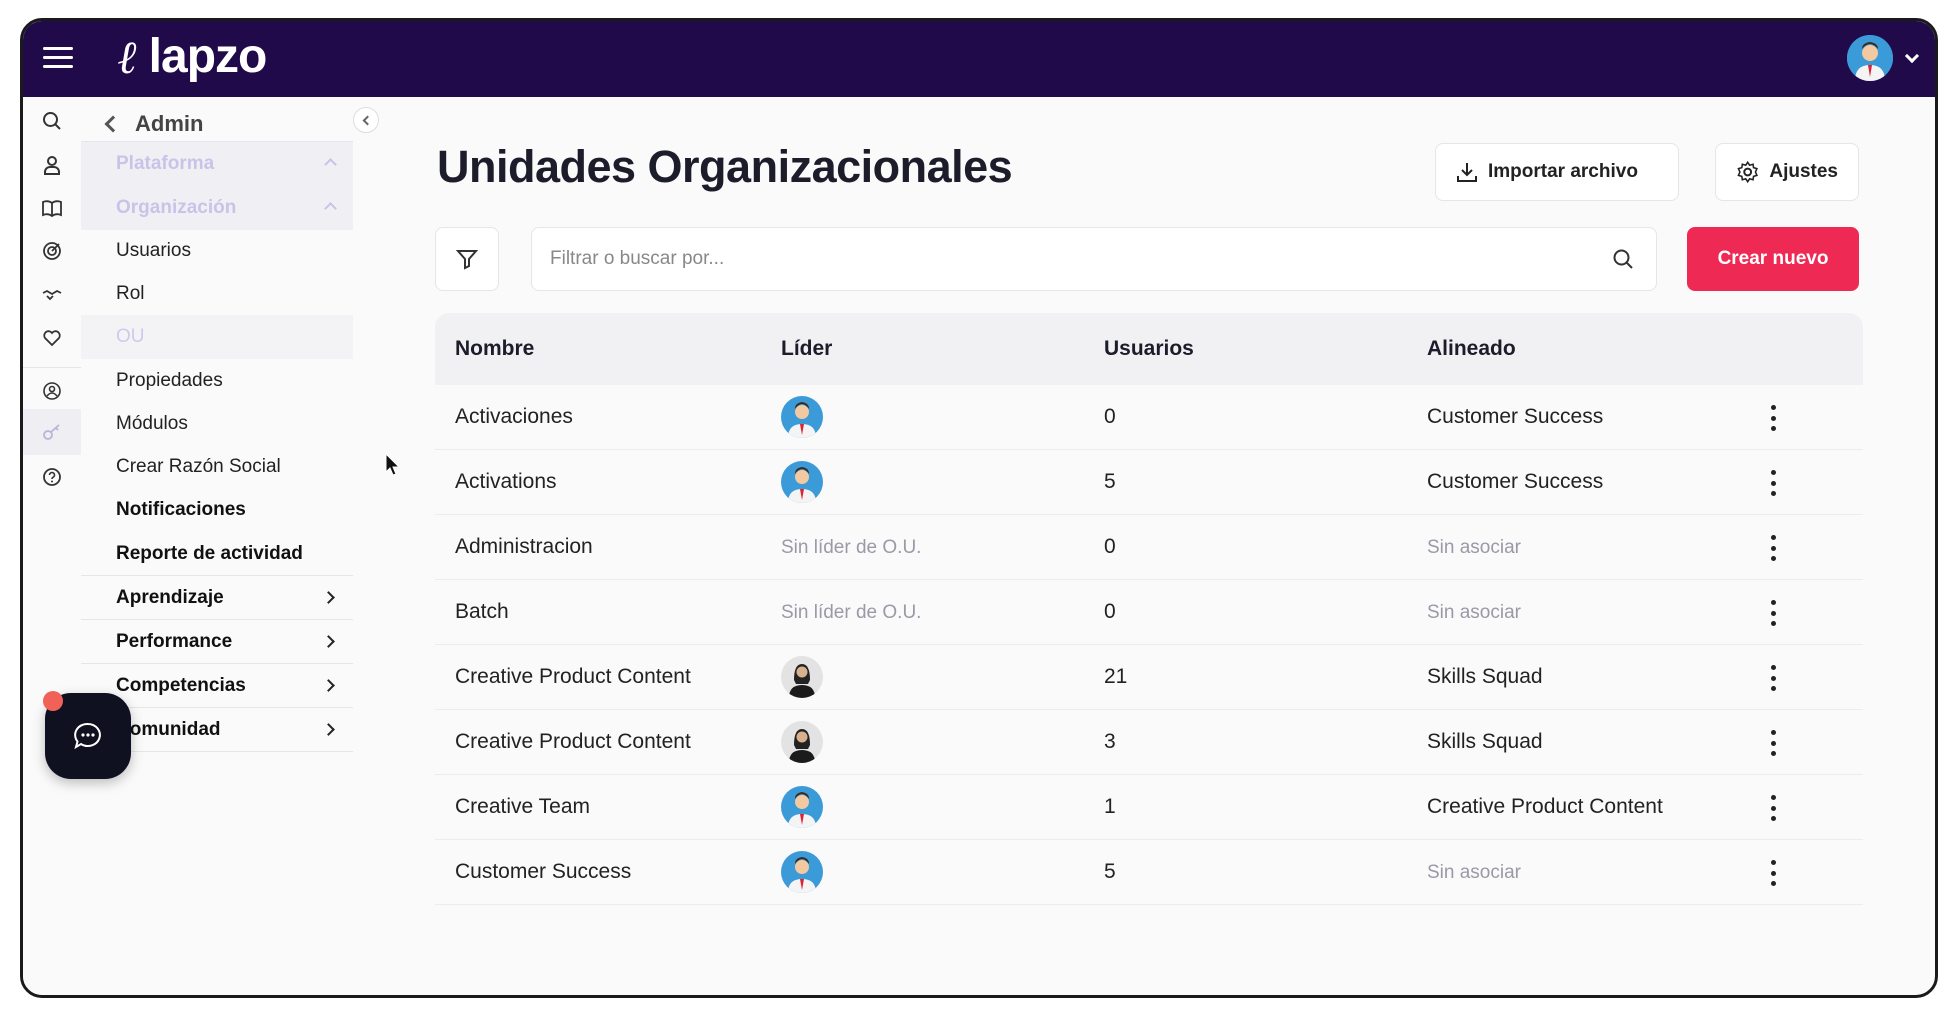 The image size is (1958, 1017). I want to click on help-icon, so click(52, 477).